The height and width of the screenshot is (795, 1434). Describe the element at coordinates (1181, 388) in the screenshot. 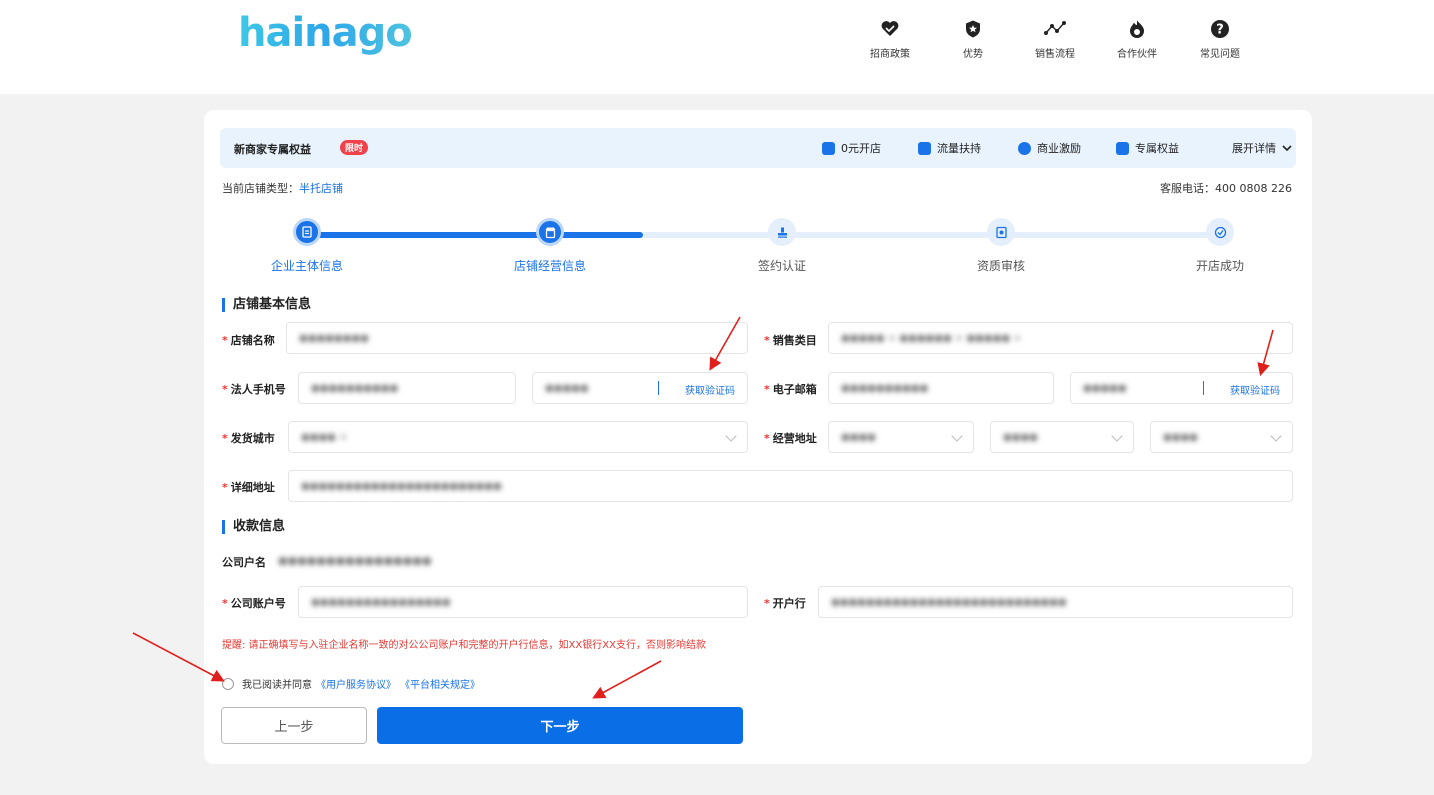

I see `email-code-input: ●●●●● 获取验证码` at that location.